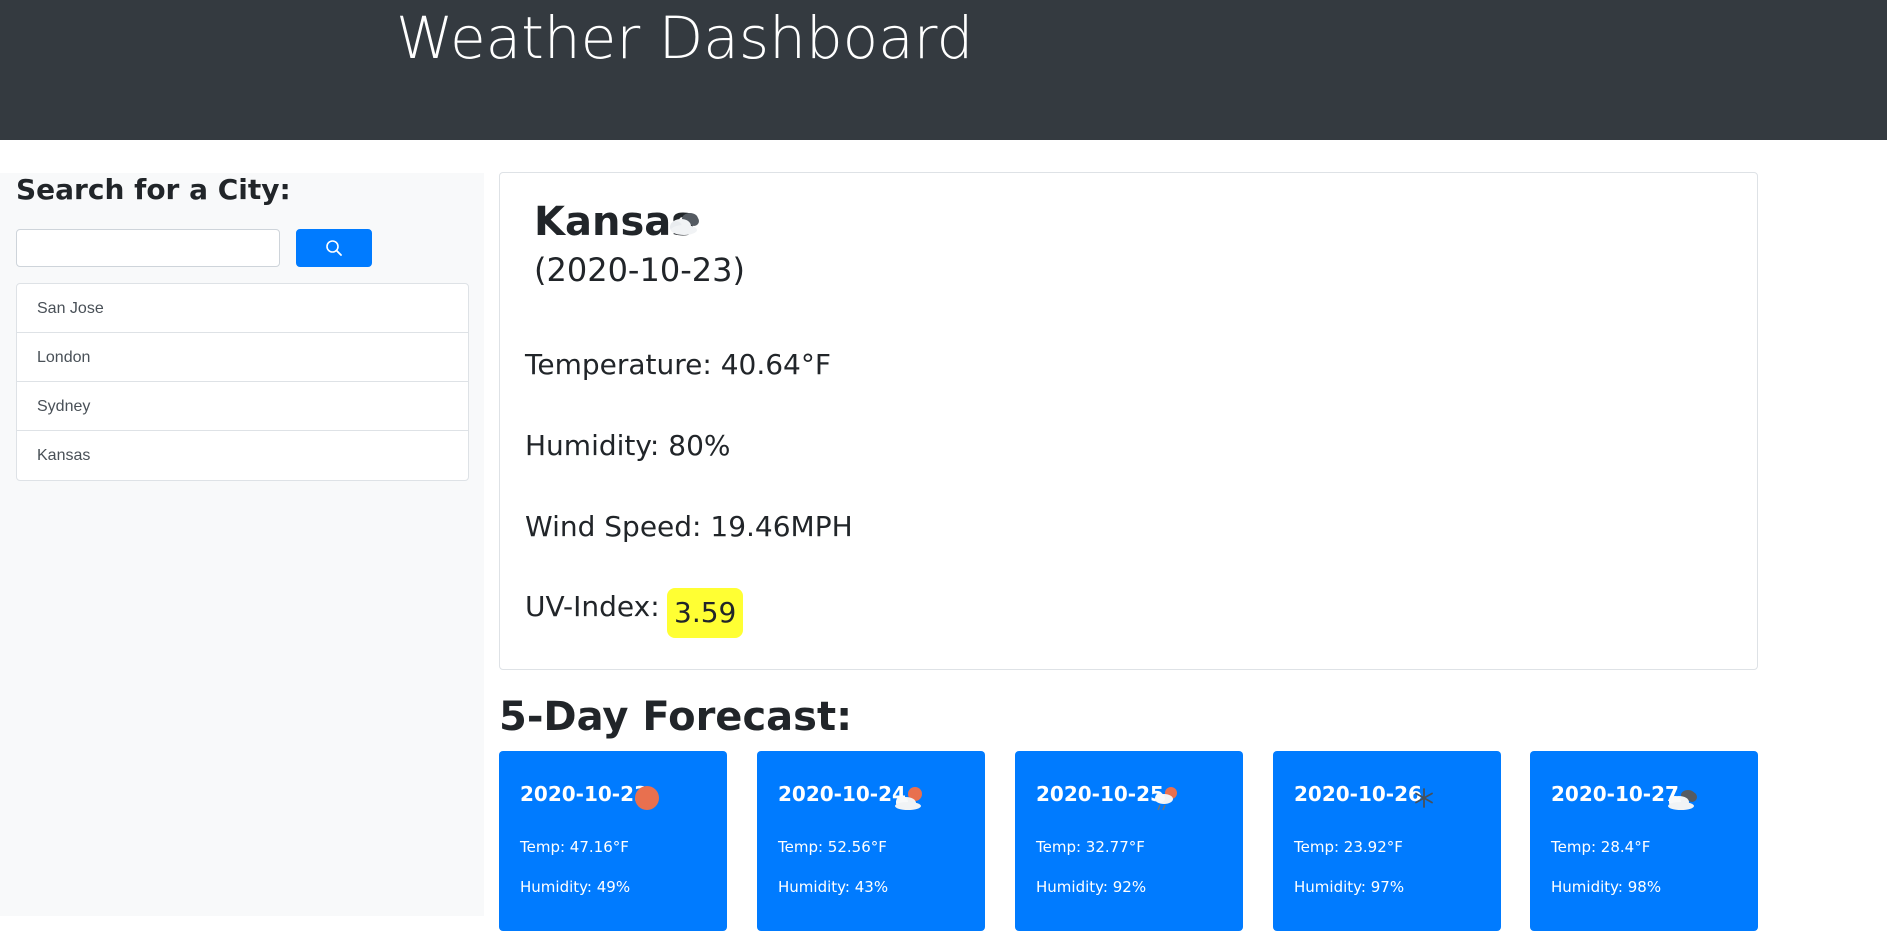 This screenshot has width=1887, height=931. Describe the element at coordinates (1601, 847) in the screenshot. I see `forecast-temp: Temp: 28.4°F` at that location.